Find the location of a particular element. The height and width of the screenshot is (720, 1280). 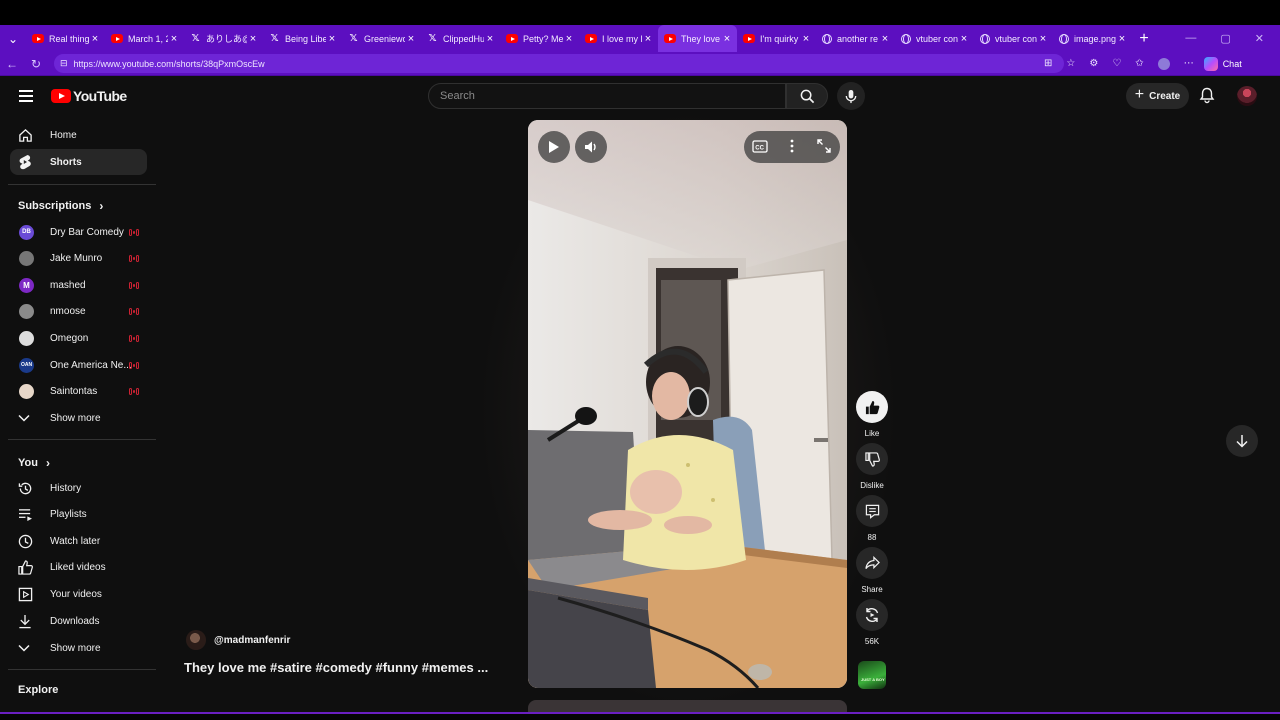

remix-button is located at coordinates (872, 615).